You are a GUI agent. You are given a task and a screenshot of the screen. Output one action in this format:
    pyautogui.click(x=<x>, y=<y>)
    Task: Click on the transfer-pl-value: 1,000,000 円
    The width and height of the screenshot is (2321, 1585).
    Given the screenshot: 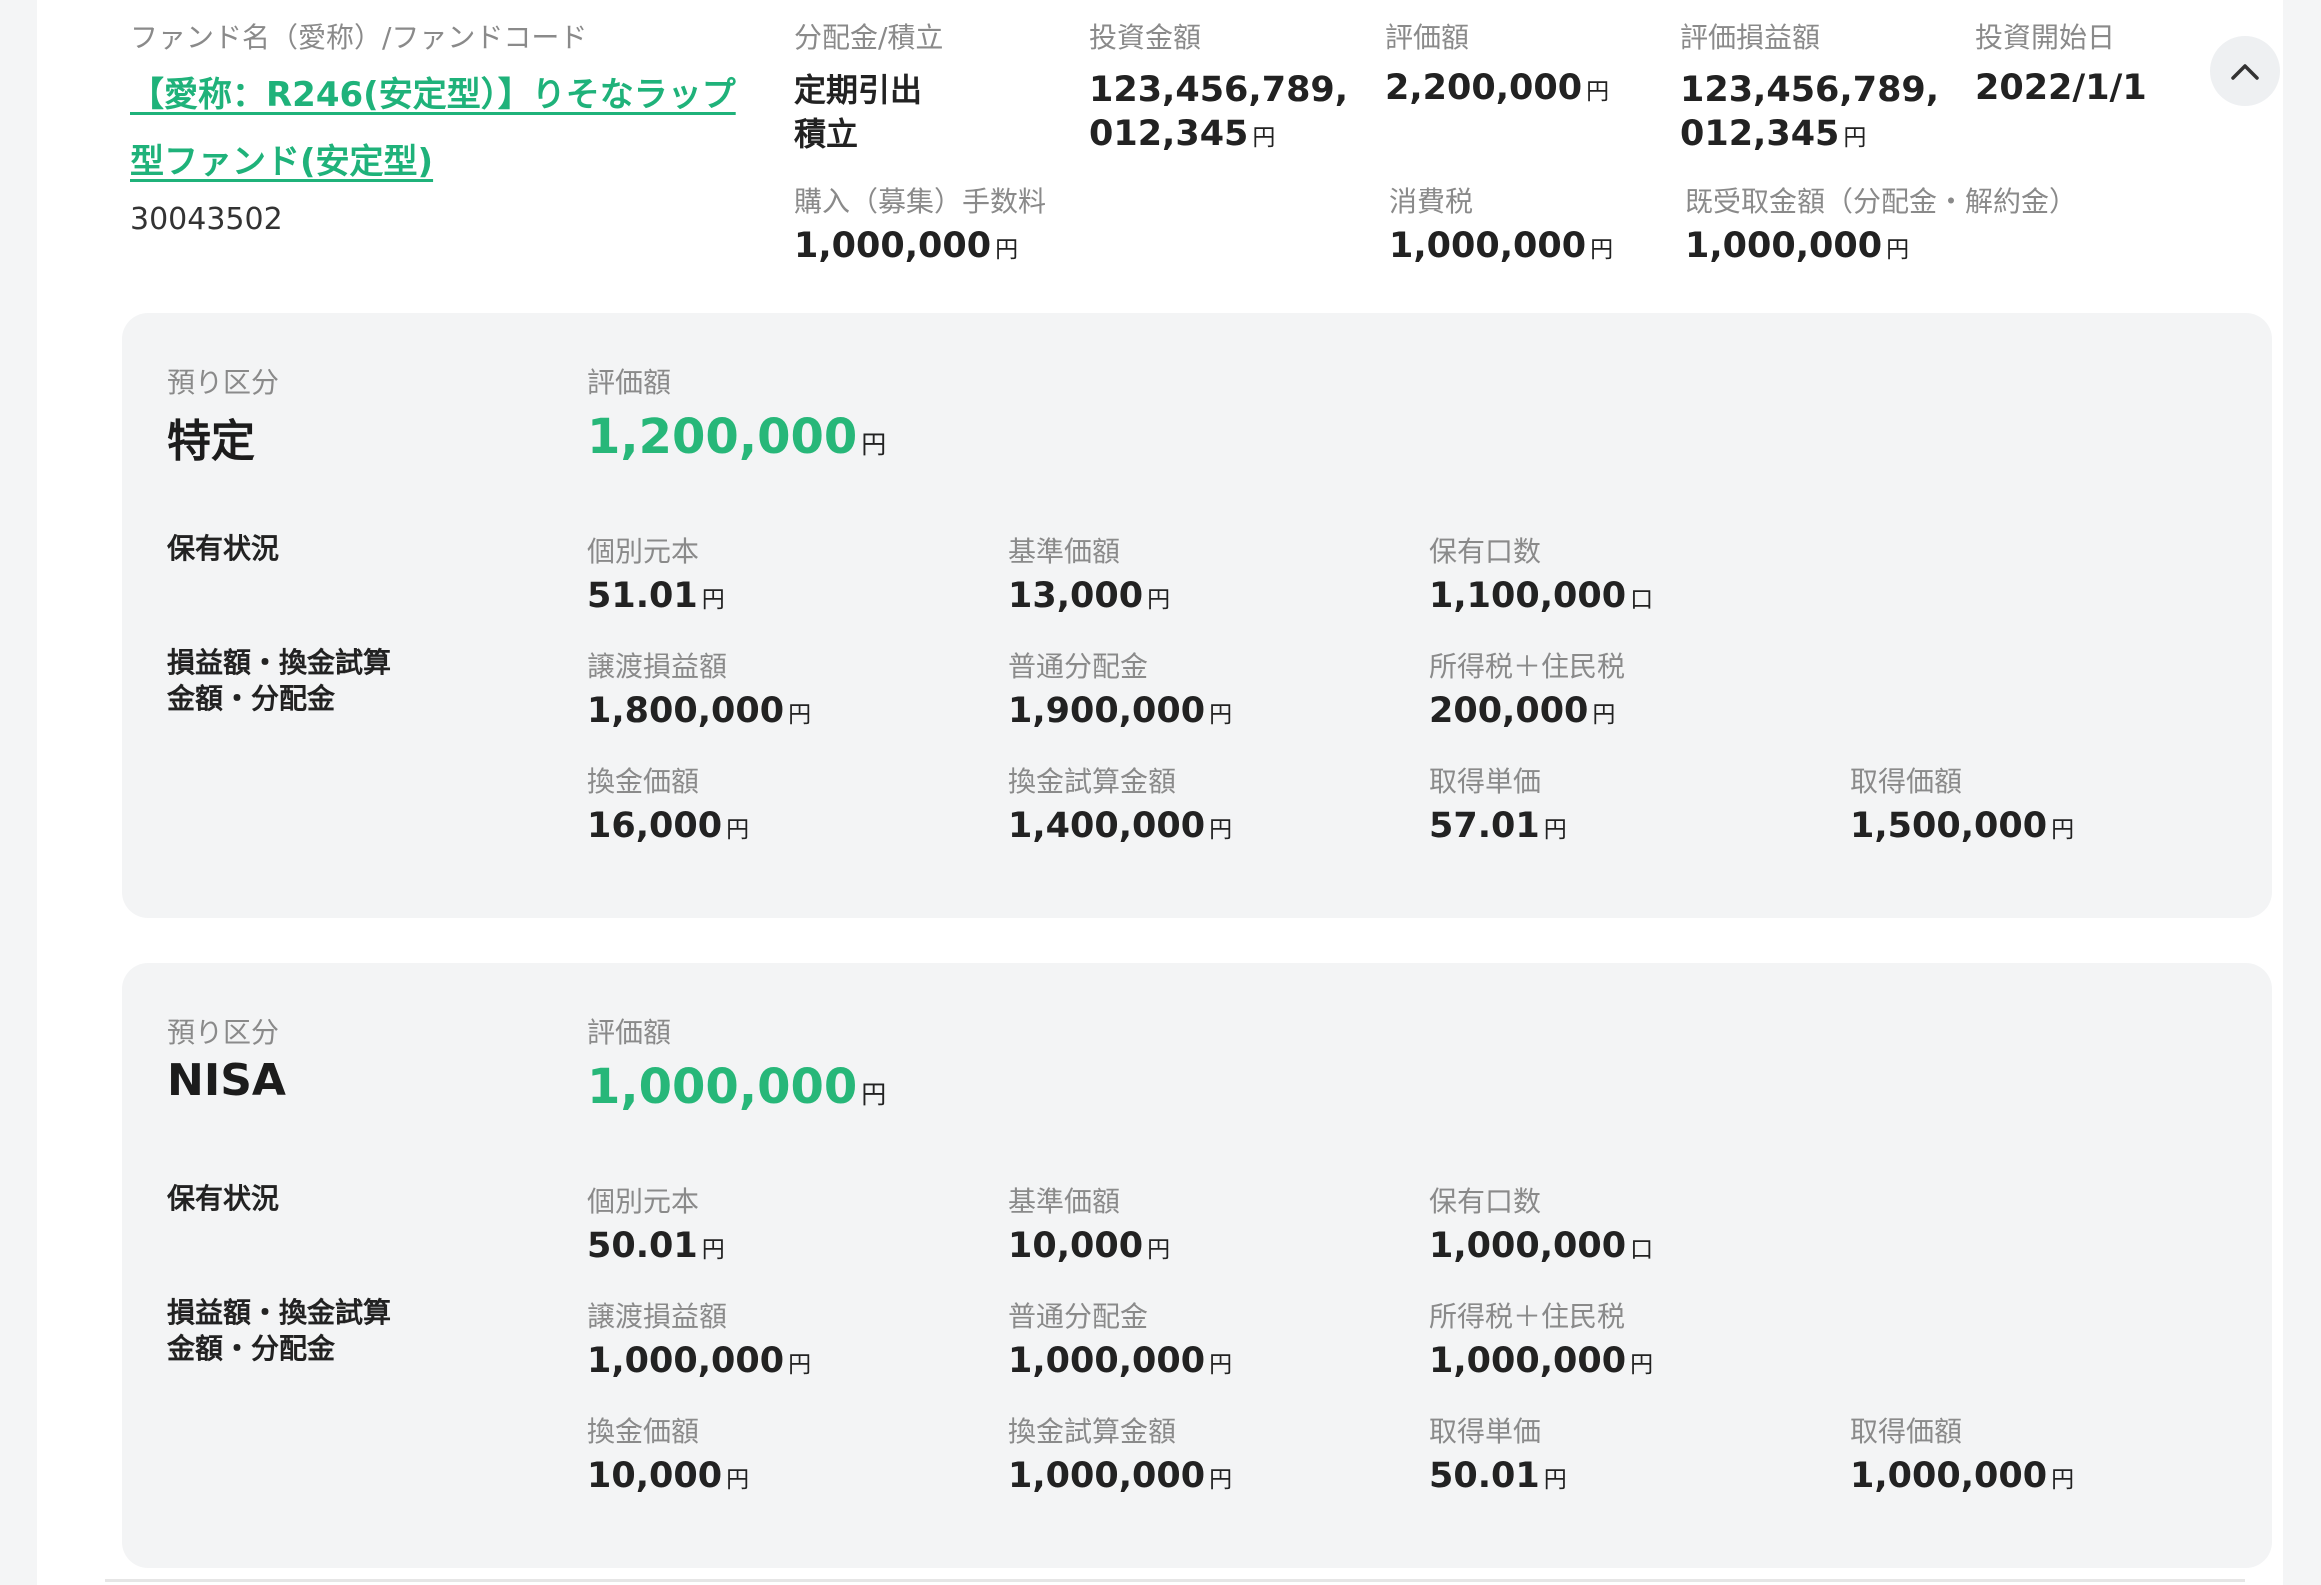 What is the action you would take?
    pyautogui.click(x=699, y=1361)
    